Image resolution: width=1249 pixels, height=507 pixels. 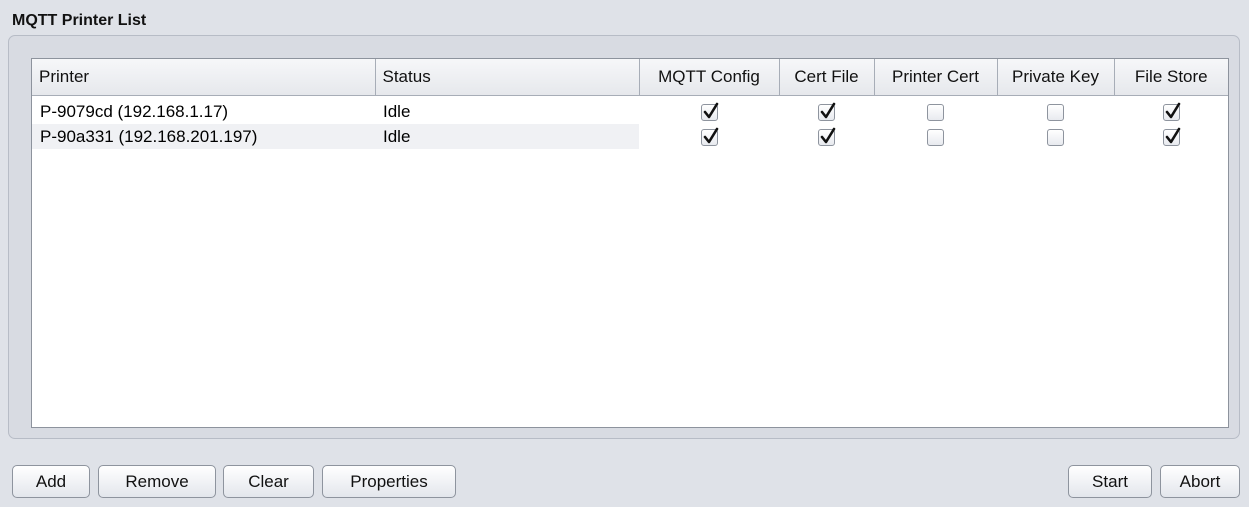 What do you see at coordinates (204, 77) in the screenshot?
I see `column-header-printer: Printer` at bounding box center [204, 77].